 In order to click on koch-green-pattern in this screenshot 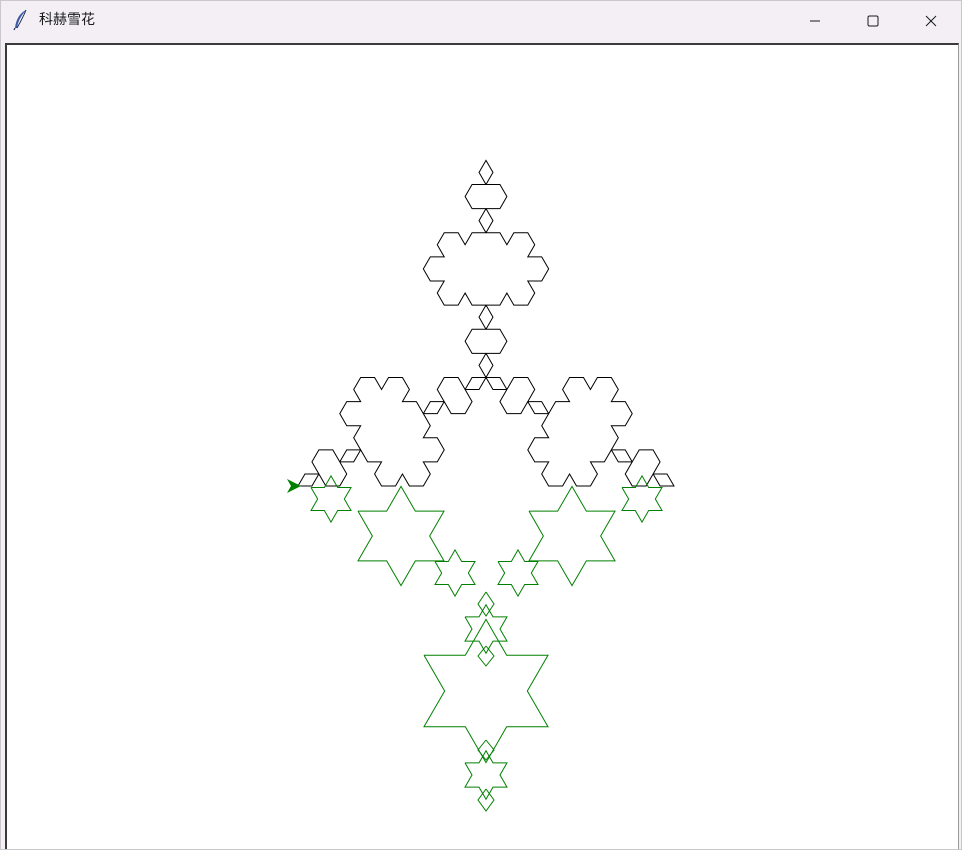, I will do `click(486, 643)`.